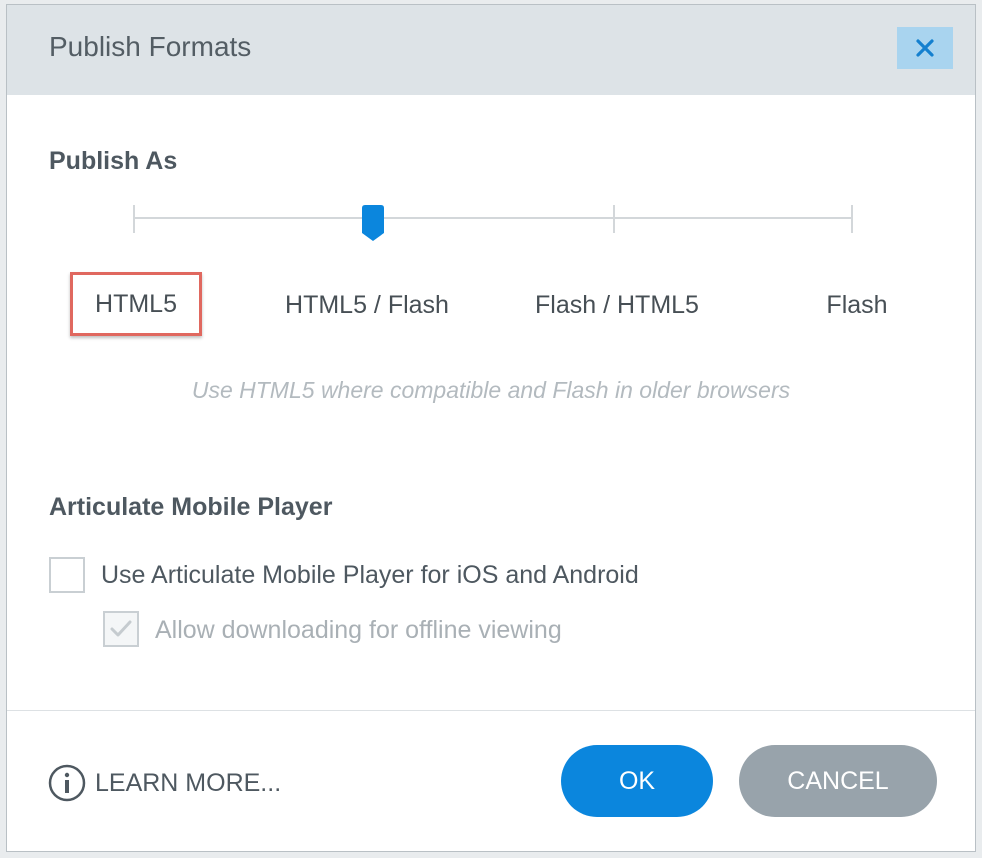 Image resolution: width=982 pixels, height=858 pixels. Describe the element at coordinates (113, 161) in the screenshot. I see `publish-as-heading: Publish As` at that location.